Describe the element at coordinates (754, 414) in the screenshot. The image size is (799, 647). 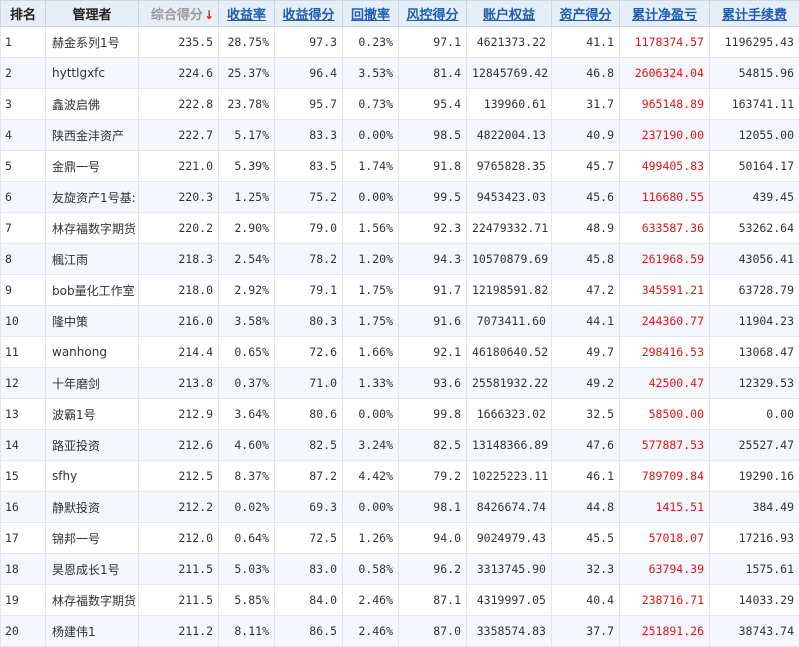
I see `cell-cum-fees: 0.00` at that location.